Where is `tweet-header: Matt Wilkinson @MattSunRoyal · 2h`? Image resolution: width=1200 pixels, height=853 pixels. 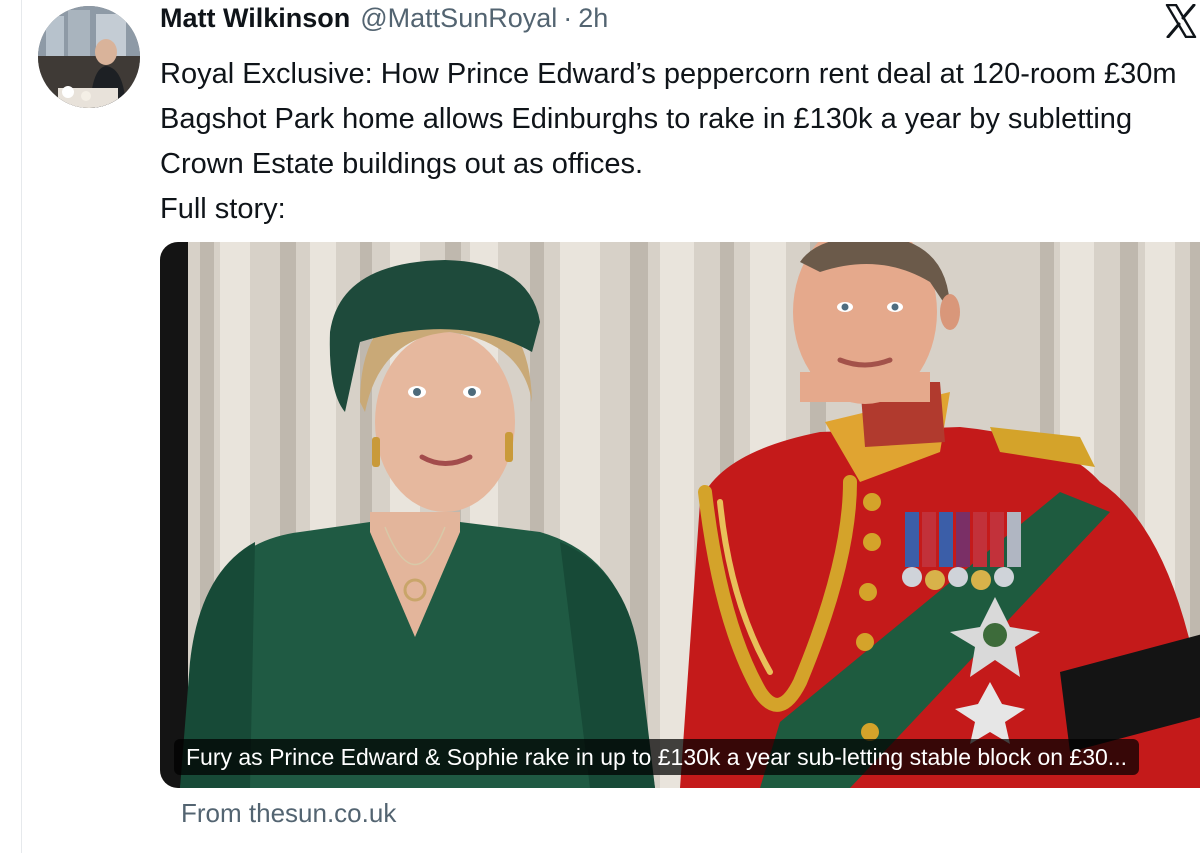 tweet-header: Matt Wilkinson @MattSunRoyal · 2h is located at coordinates (384, 21).